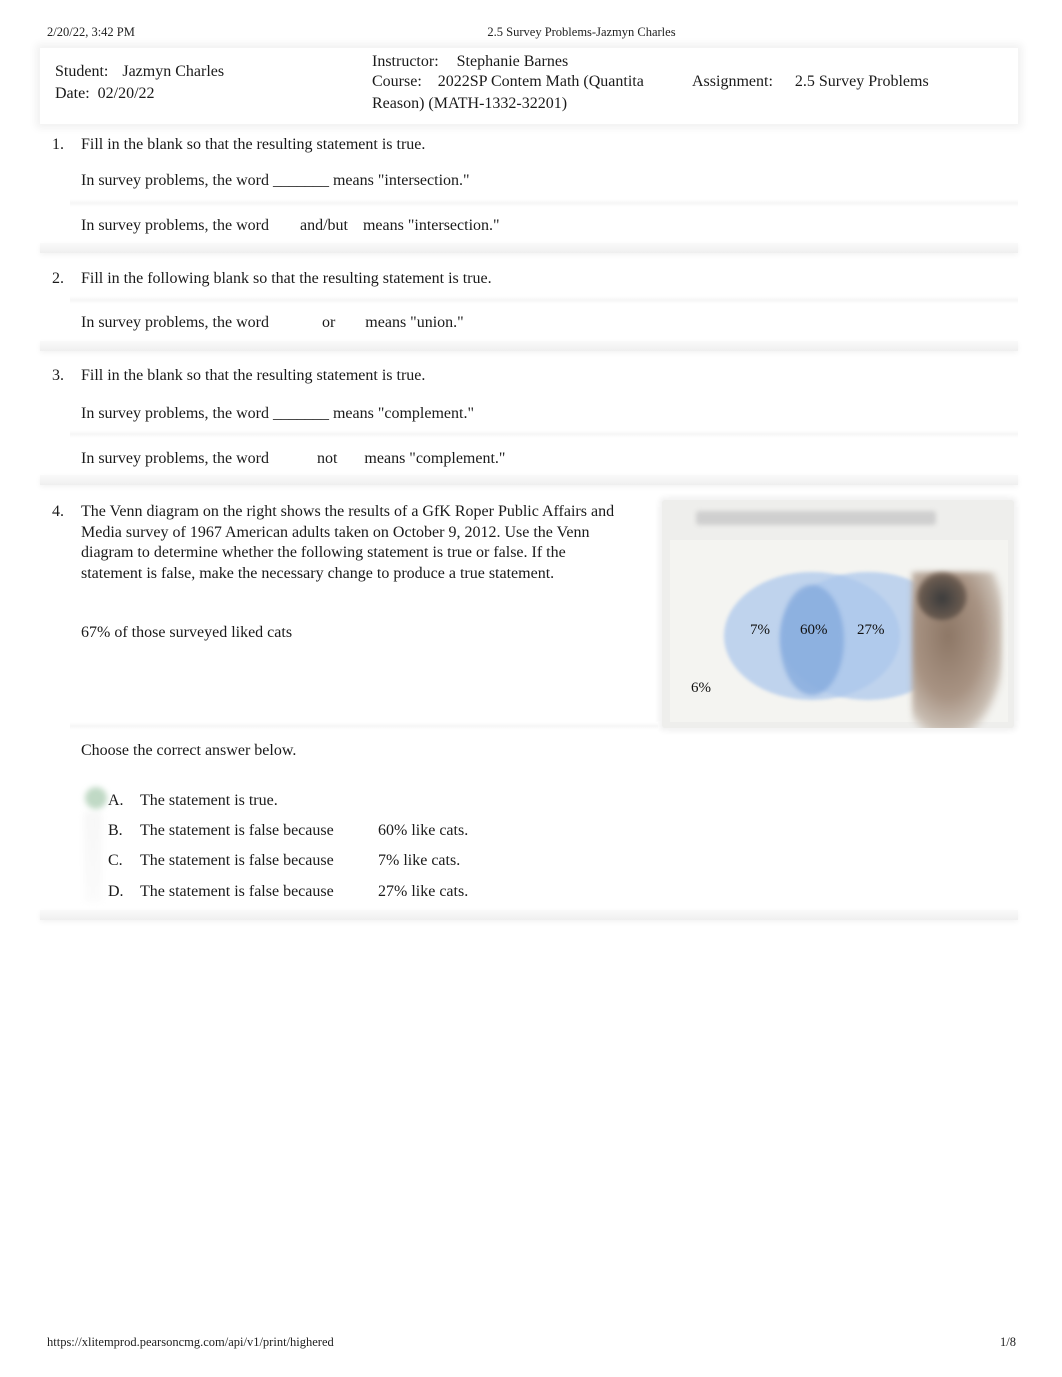 The height and width of the screenshot is (1377, 1062). I want to click on date-row: Date: 02/20/22, so click(105, 94).